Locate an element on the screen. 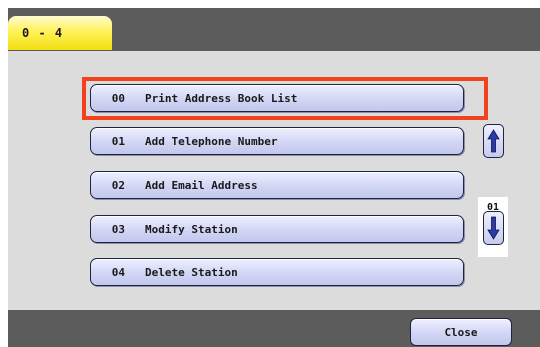  menu-item-label: Add Telephone Number is located at coordinates (211, 141).